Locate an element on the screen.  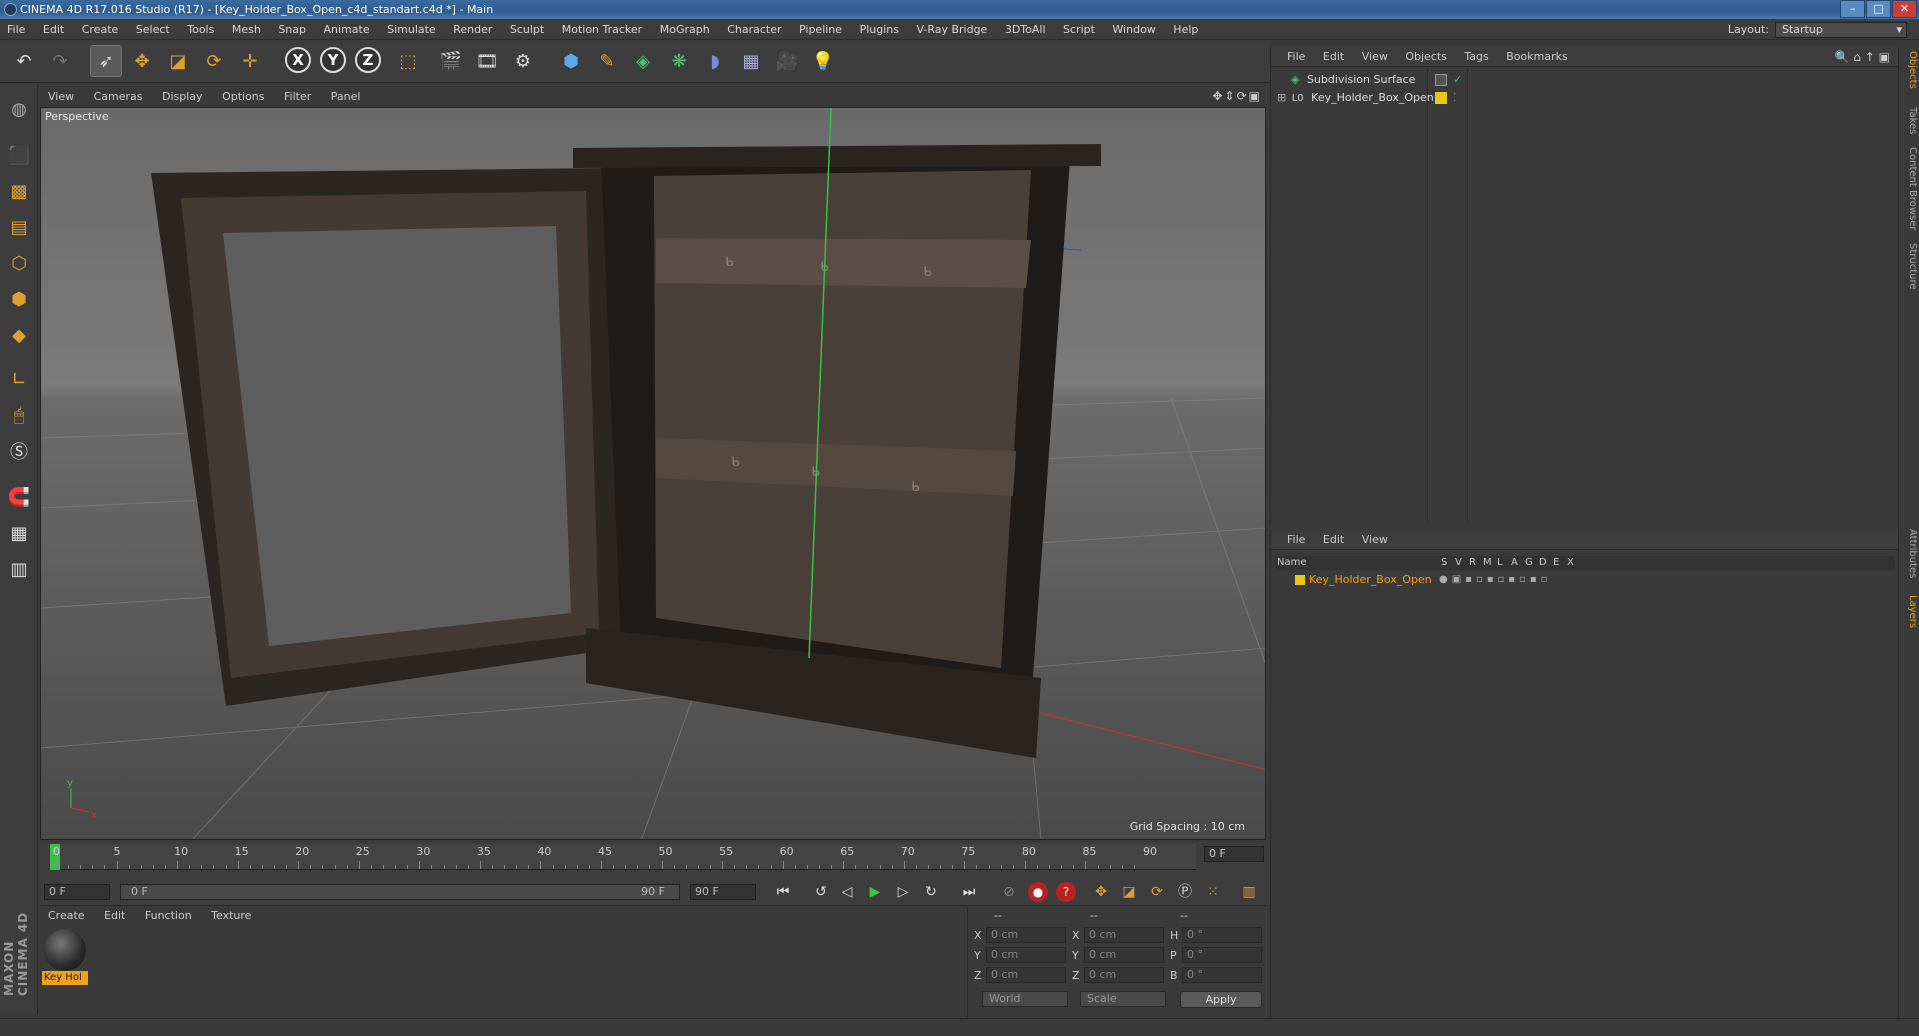
menu-edit: Edit is located at coordinates (53, 30).